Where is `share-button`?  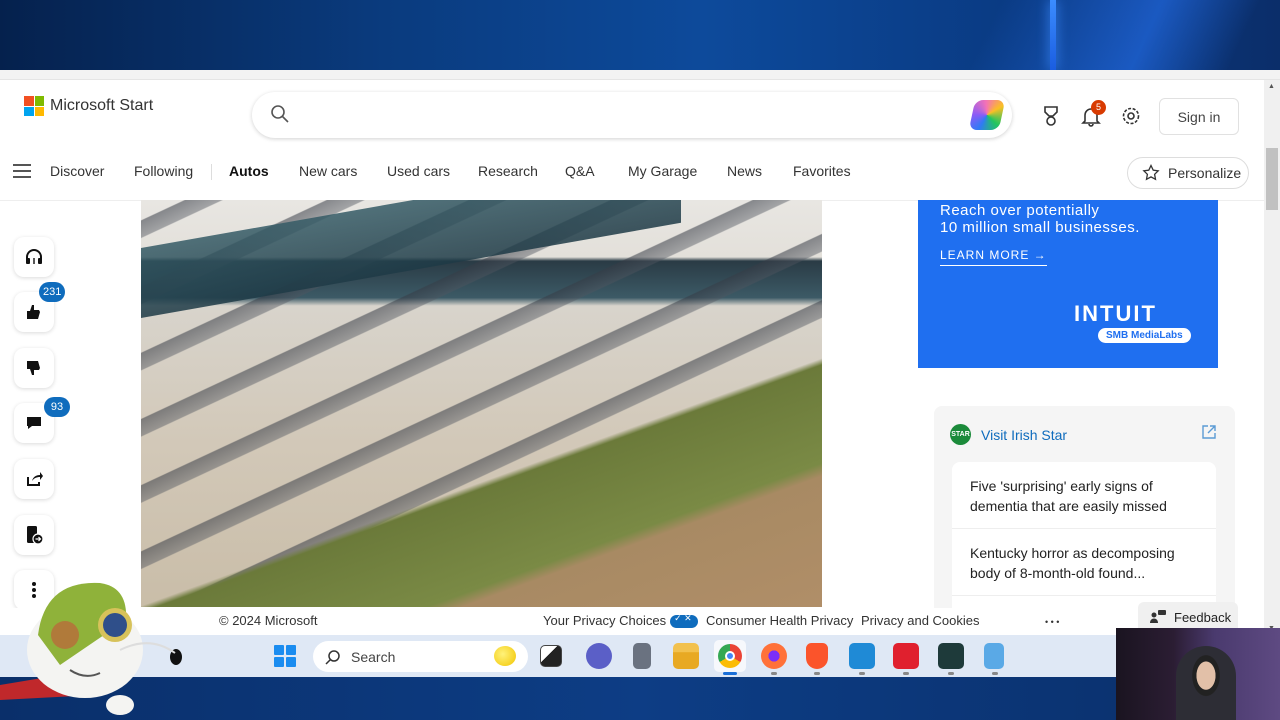 share-button is located at coordinates (34, 479).